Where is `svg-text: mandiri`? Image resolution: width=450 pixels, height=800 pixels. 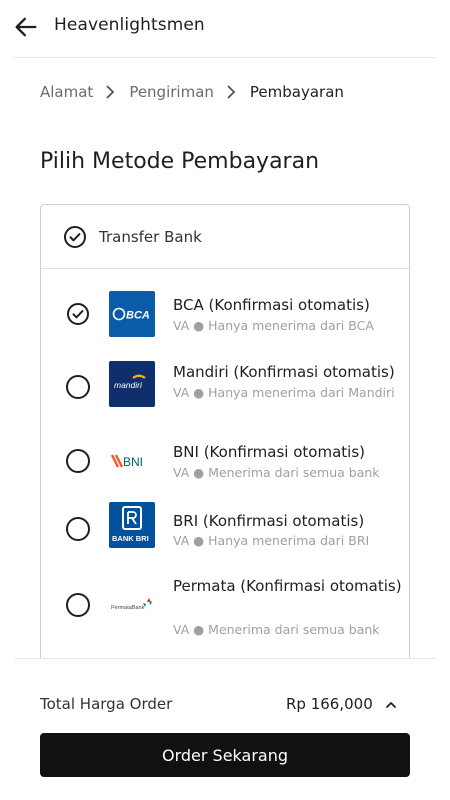
svg-text: mandiri is located at coordinates (128, 385).